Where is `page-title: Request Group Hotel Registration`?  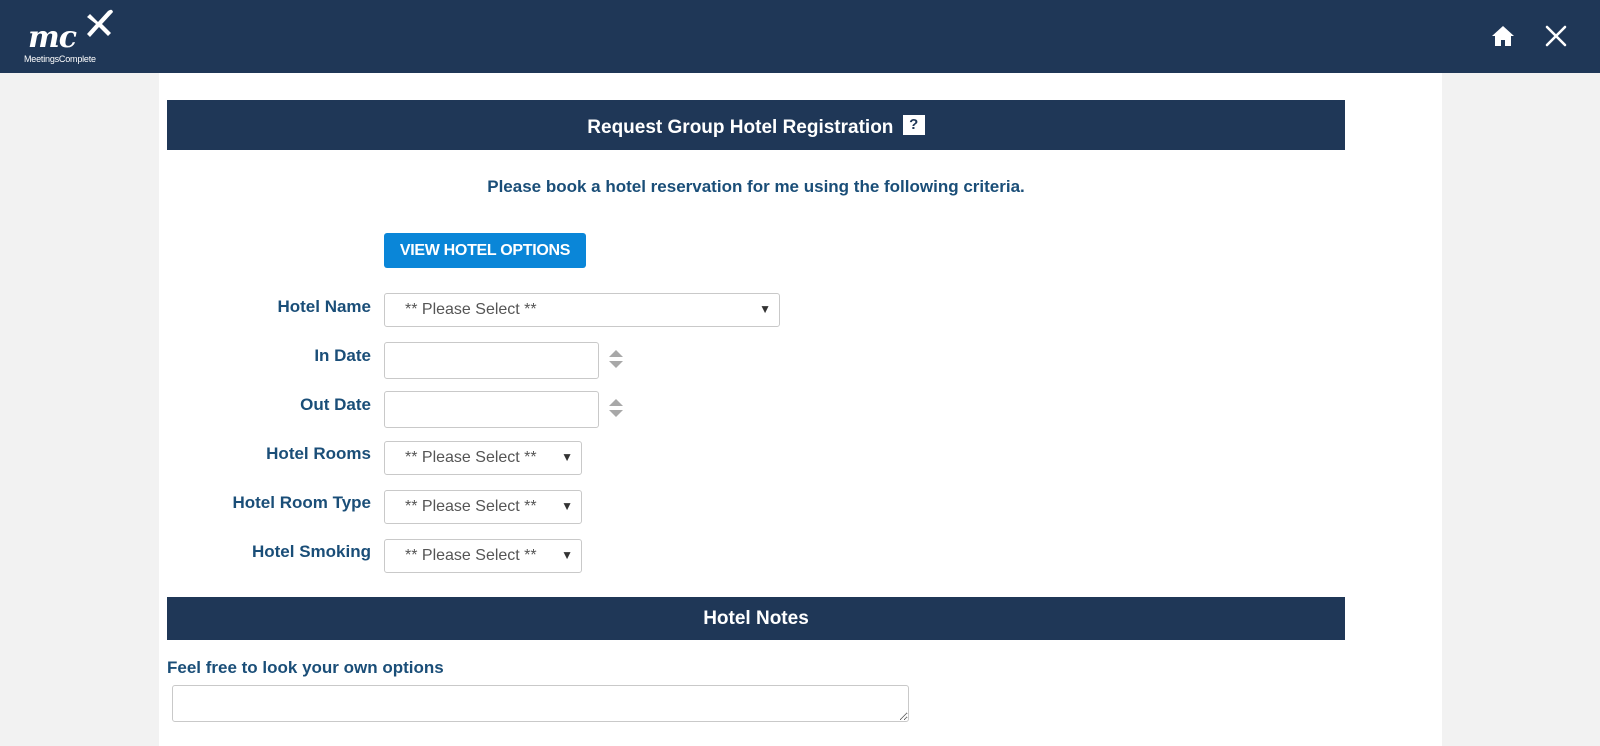 page-title: Request Group Hotel Registration is located at coordinates (740, 127).